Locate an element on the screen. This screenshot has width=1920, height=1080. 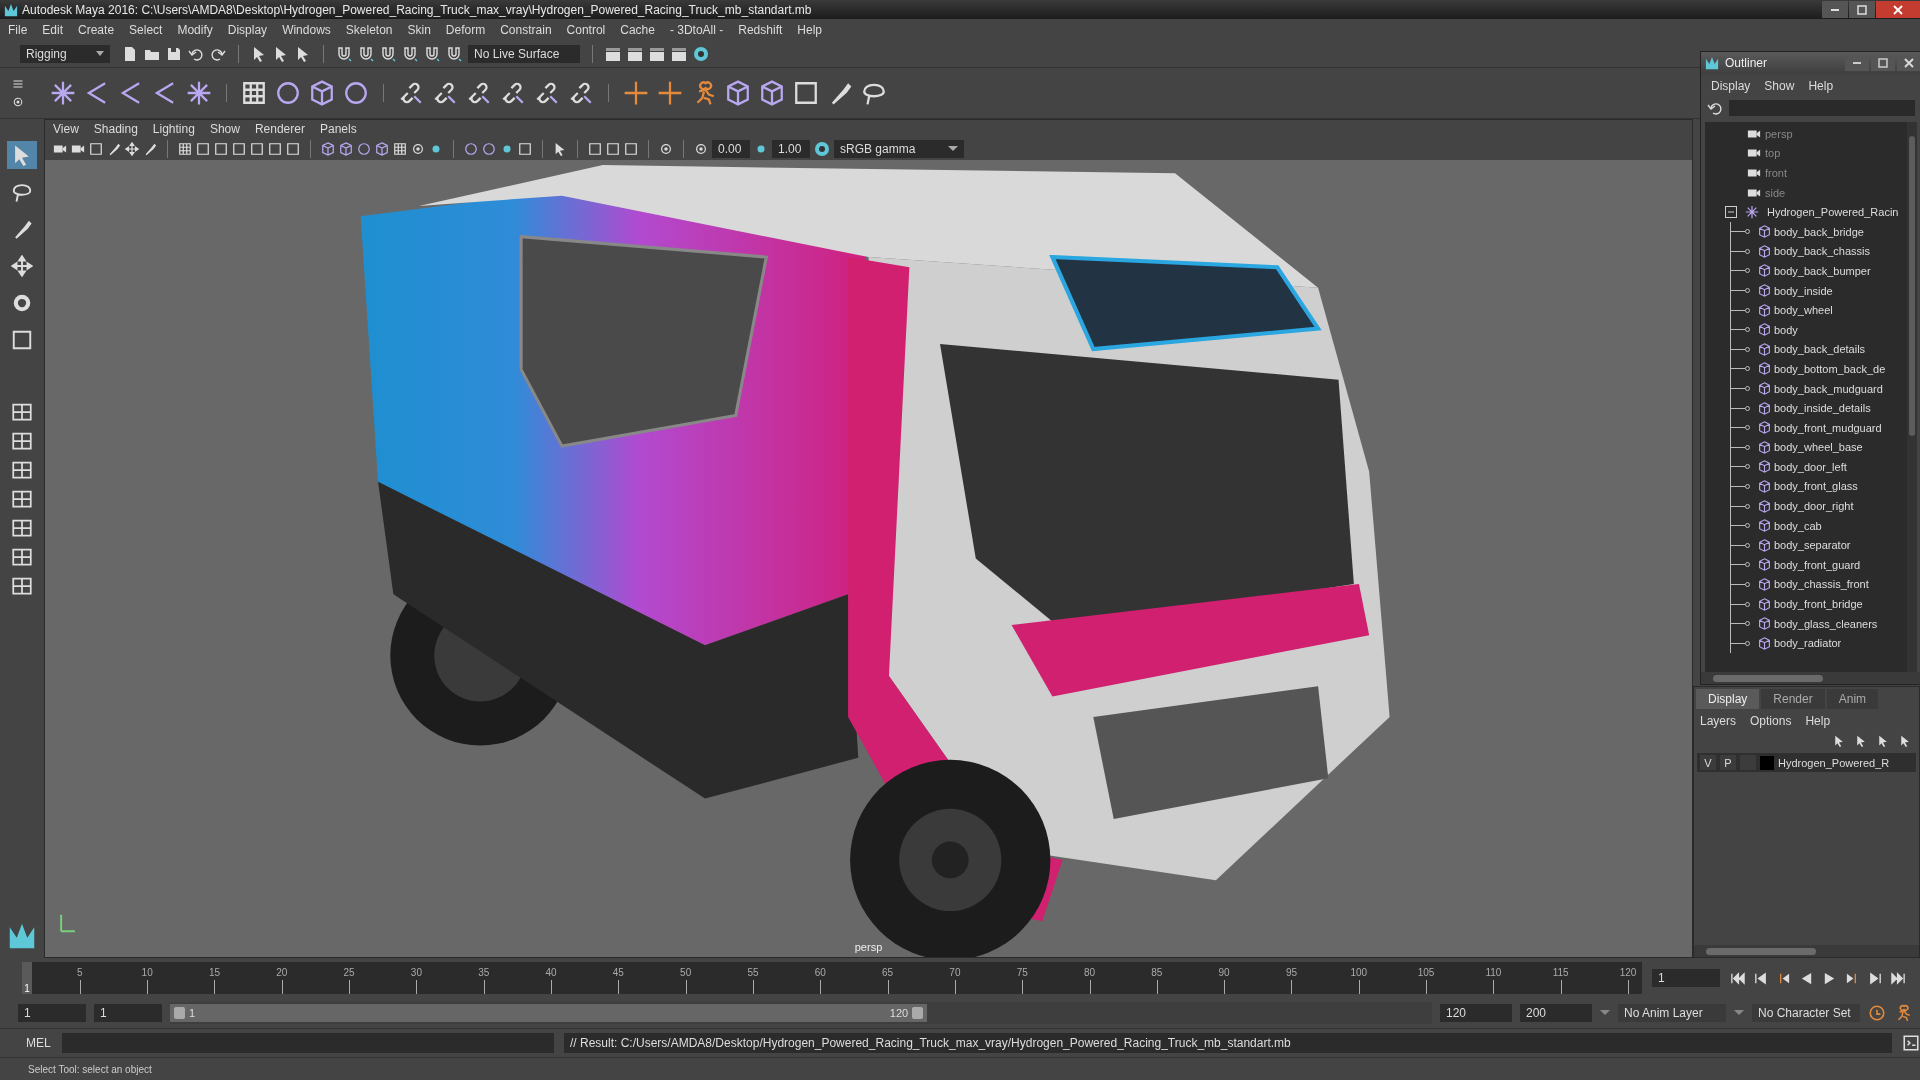
play-backward-icon is located at coordinates (1806, 978).